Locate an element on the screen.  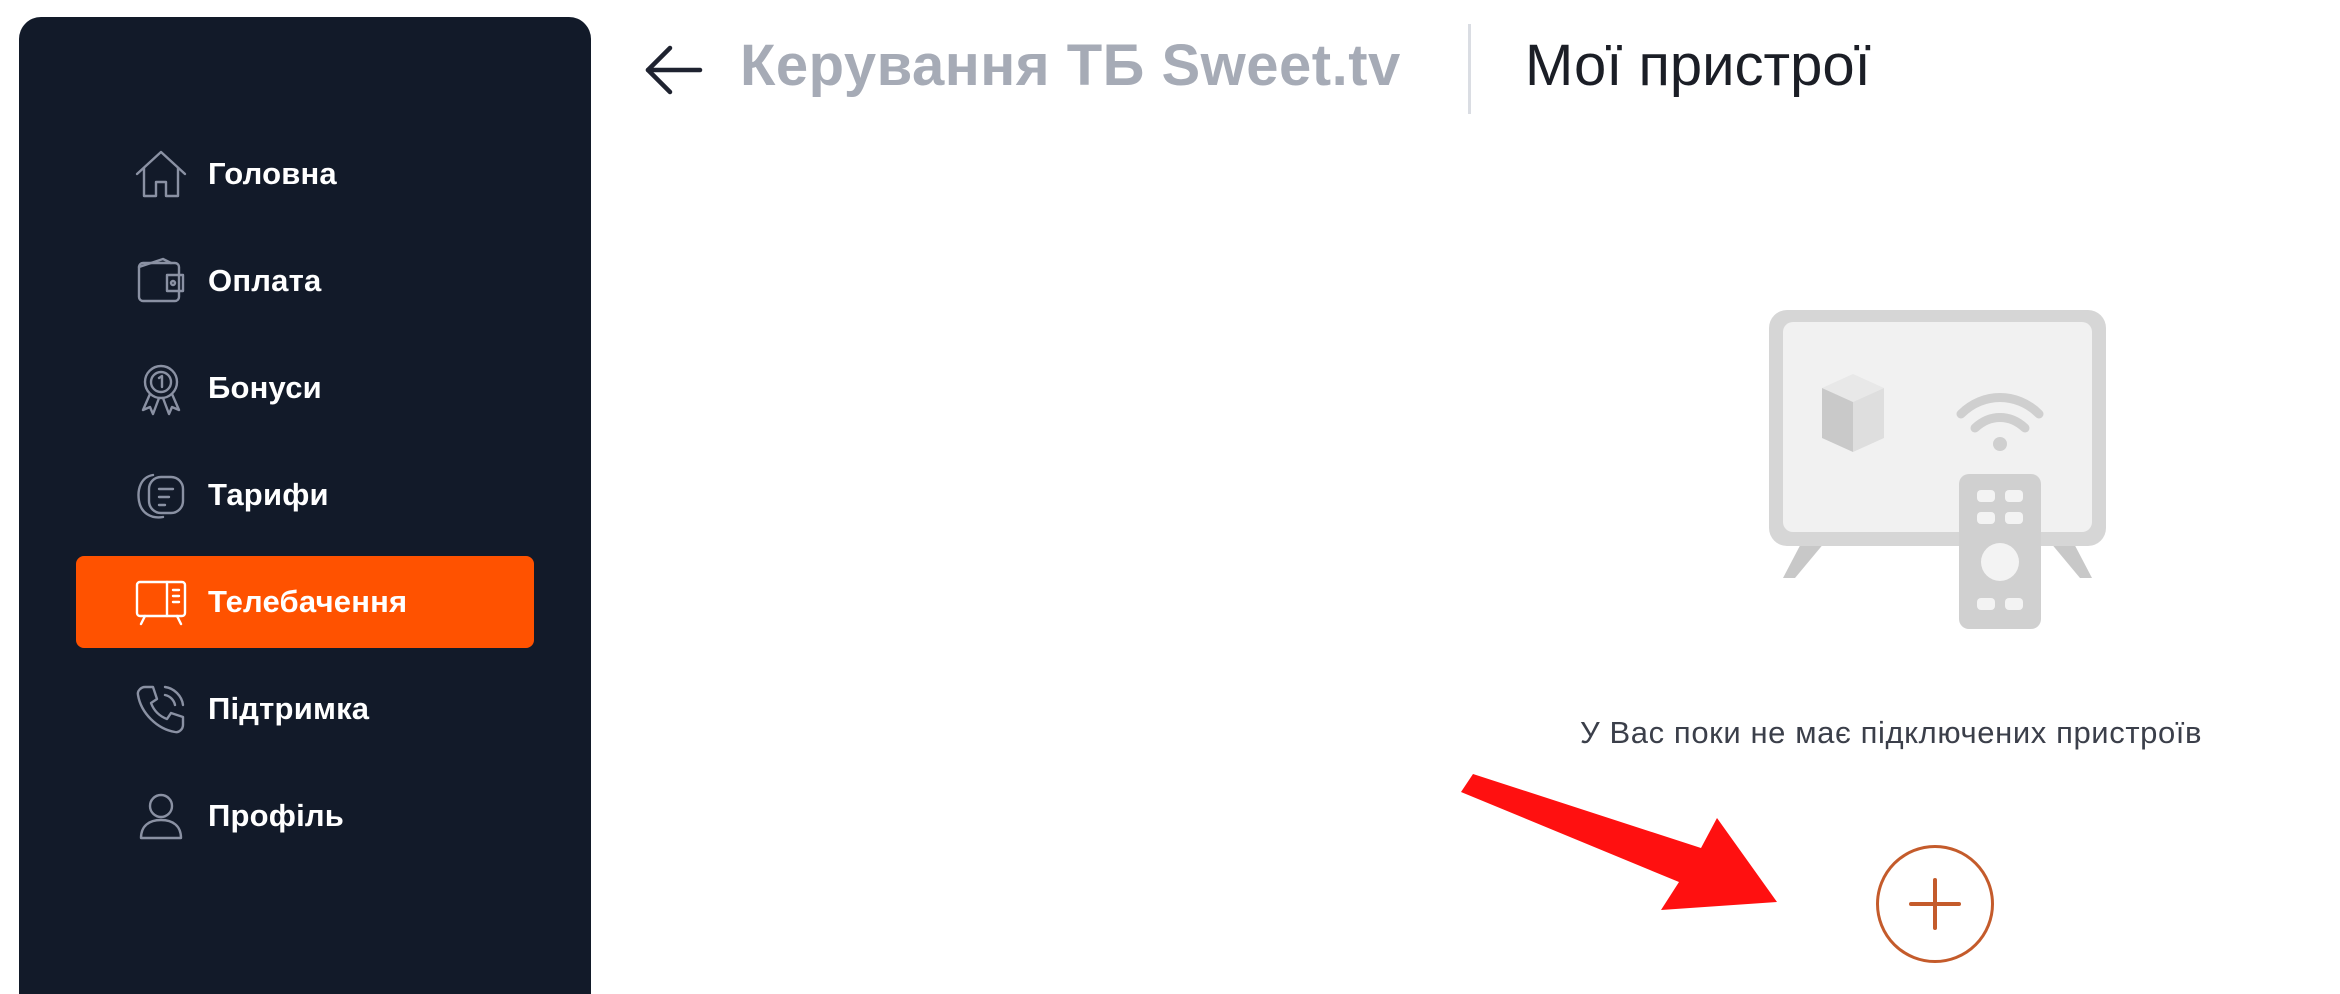
plus-icon is located at coordinates (1935, 904).